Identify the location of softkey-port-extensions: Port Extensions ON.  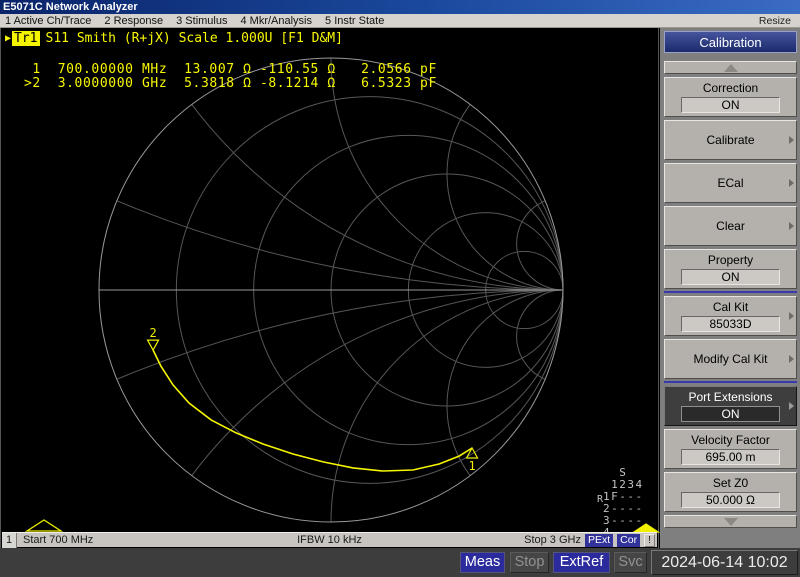
(730, 406).